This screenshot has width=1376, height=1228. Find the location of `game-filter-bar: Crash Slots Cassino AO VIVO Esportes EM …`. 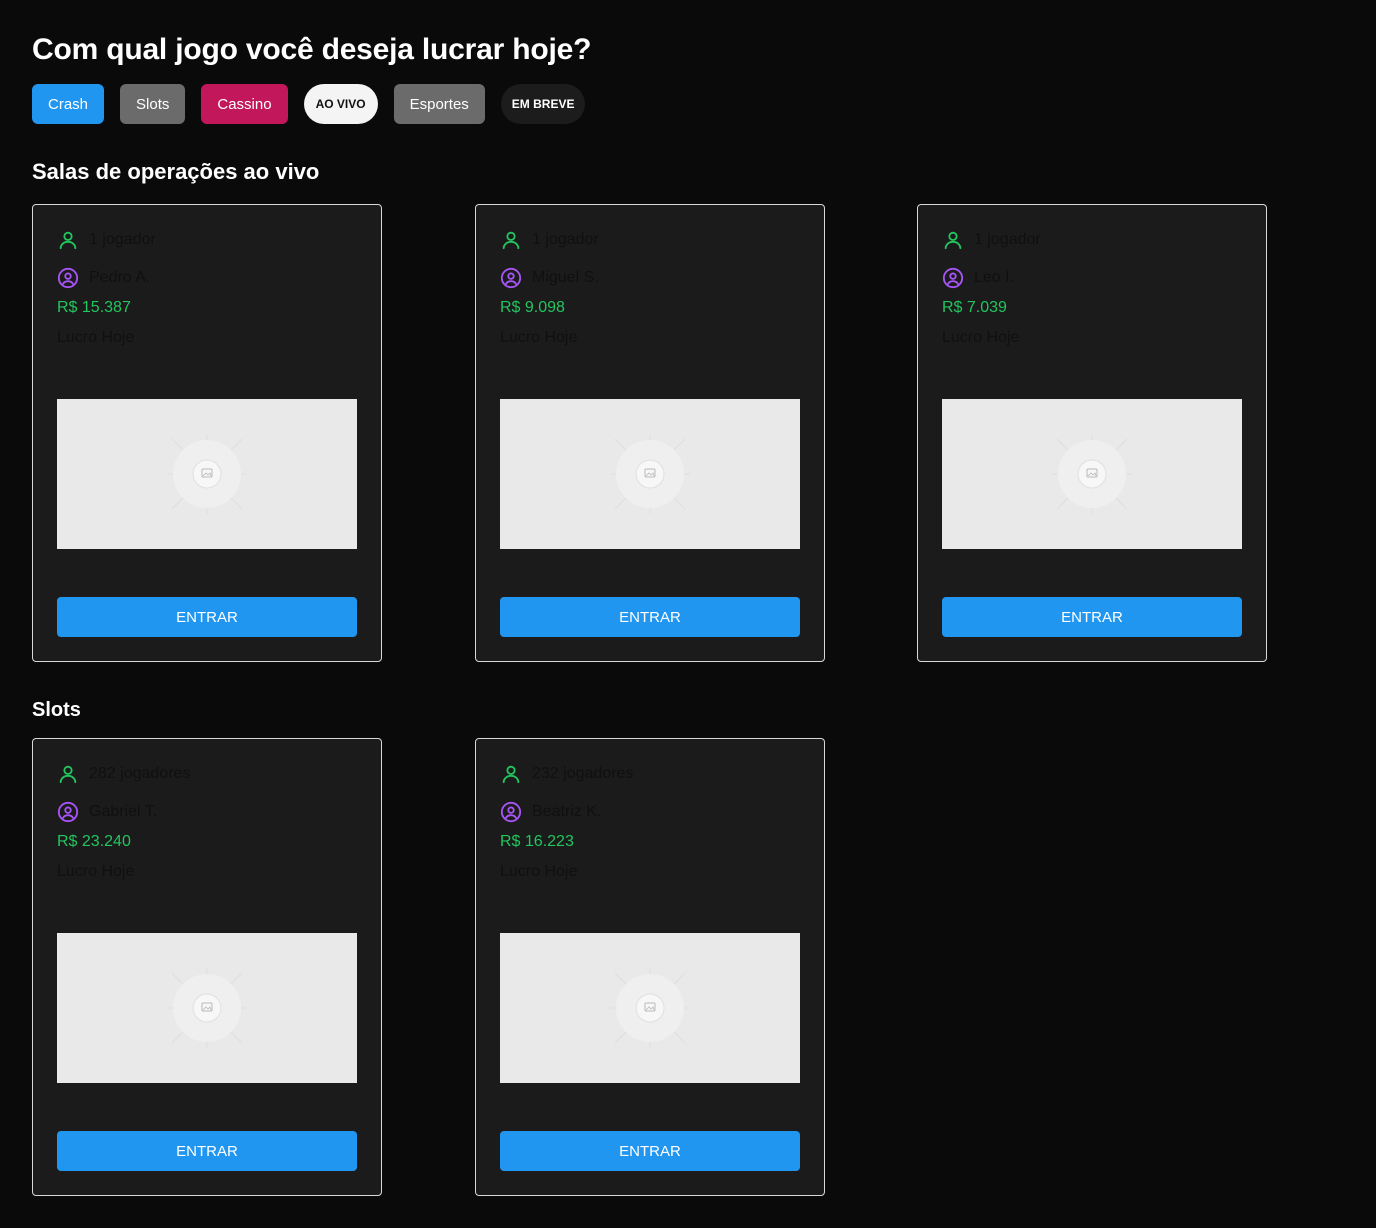

game-filter-bar: Crash Slots Cassino AO VIVO Esportes EM … is located at coordinates (309, 104).